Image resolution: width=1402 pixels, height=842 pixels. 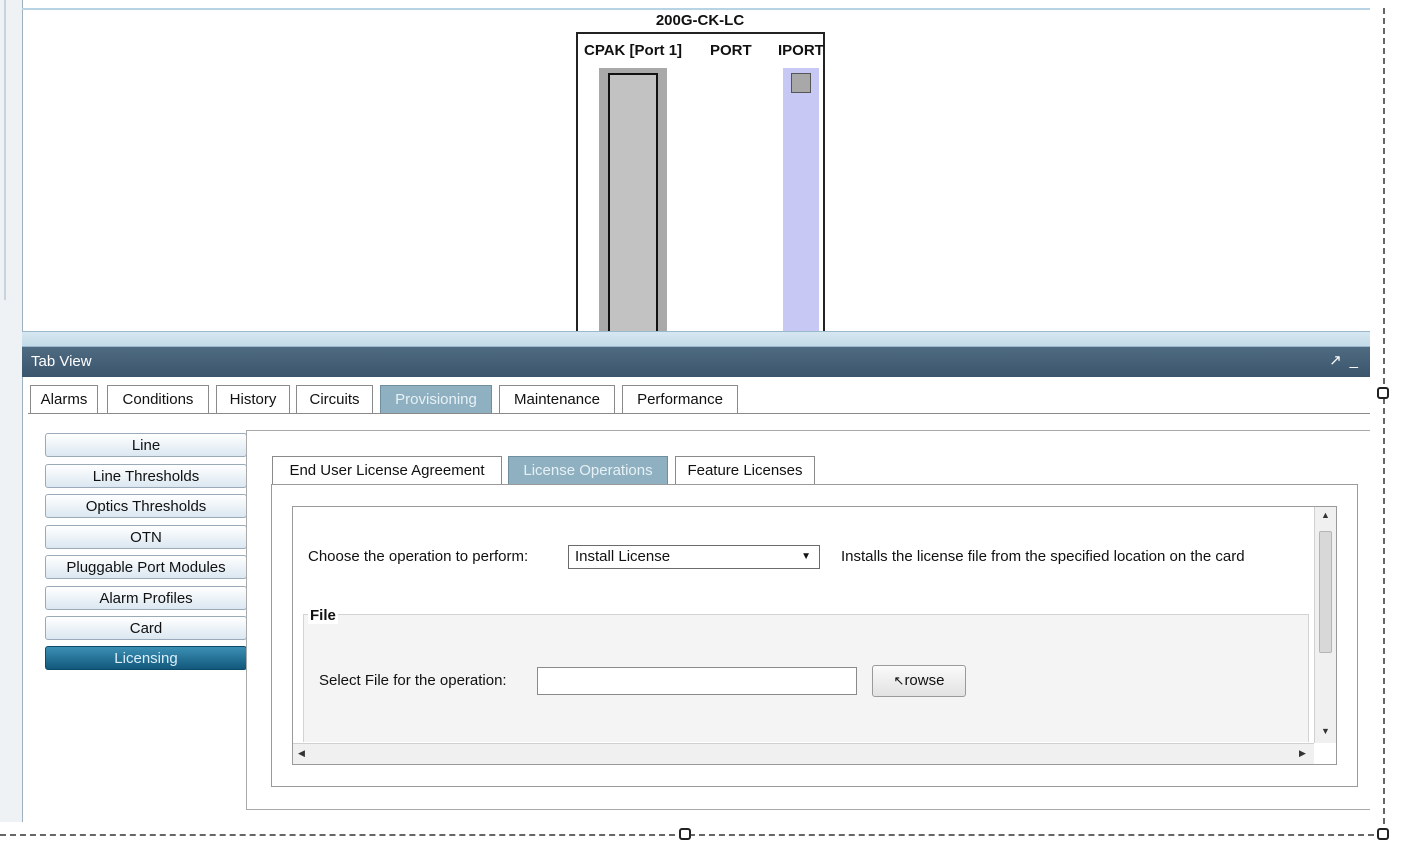 What do you see at coordinates (1339, 360) in the screenshot?
I see `undock-icon: ↗` at bounding box center [1339, 360].